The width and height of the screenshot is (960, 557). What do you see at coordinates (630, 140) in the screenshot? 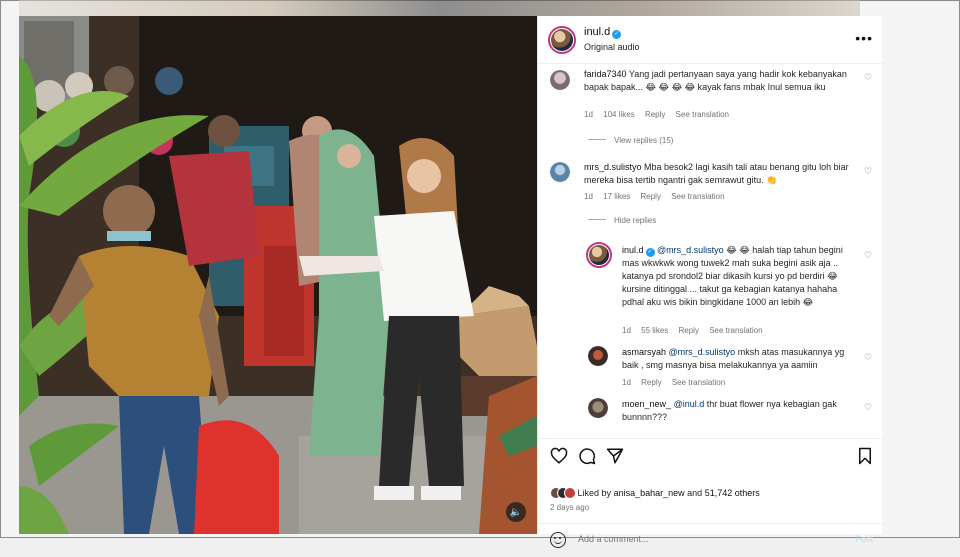
I see `view-replies-toggle: View replies (15)` at bounding box center [630, 140].